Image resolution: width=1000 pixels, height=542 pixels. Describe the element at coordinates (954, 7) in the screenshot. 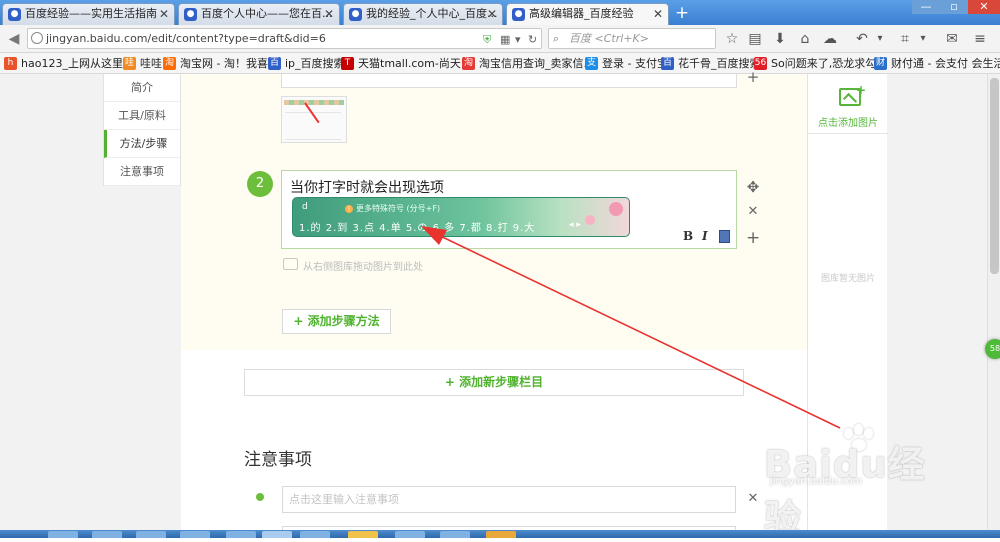

I see `restore-button: ▫` at that location.